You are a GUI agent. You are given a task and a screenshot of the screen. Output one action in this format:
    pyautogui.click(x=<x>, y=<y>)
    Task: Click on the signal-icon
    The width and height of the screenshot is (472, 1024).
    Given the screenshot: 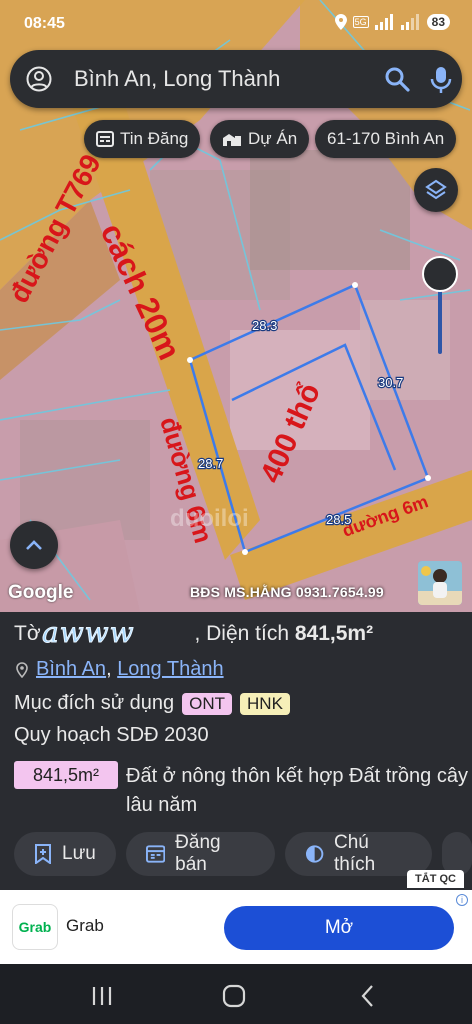 What is the action you would take?
    pyautogui.click(x=383, y=22)
    